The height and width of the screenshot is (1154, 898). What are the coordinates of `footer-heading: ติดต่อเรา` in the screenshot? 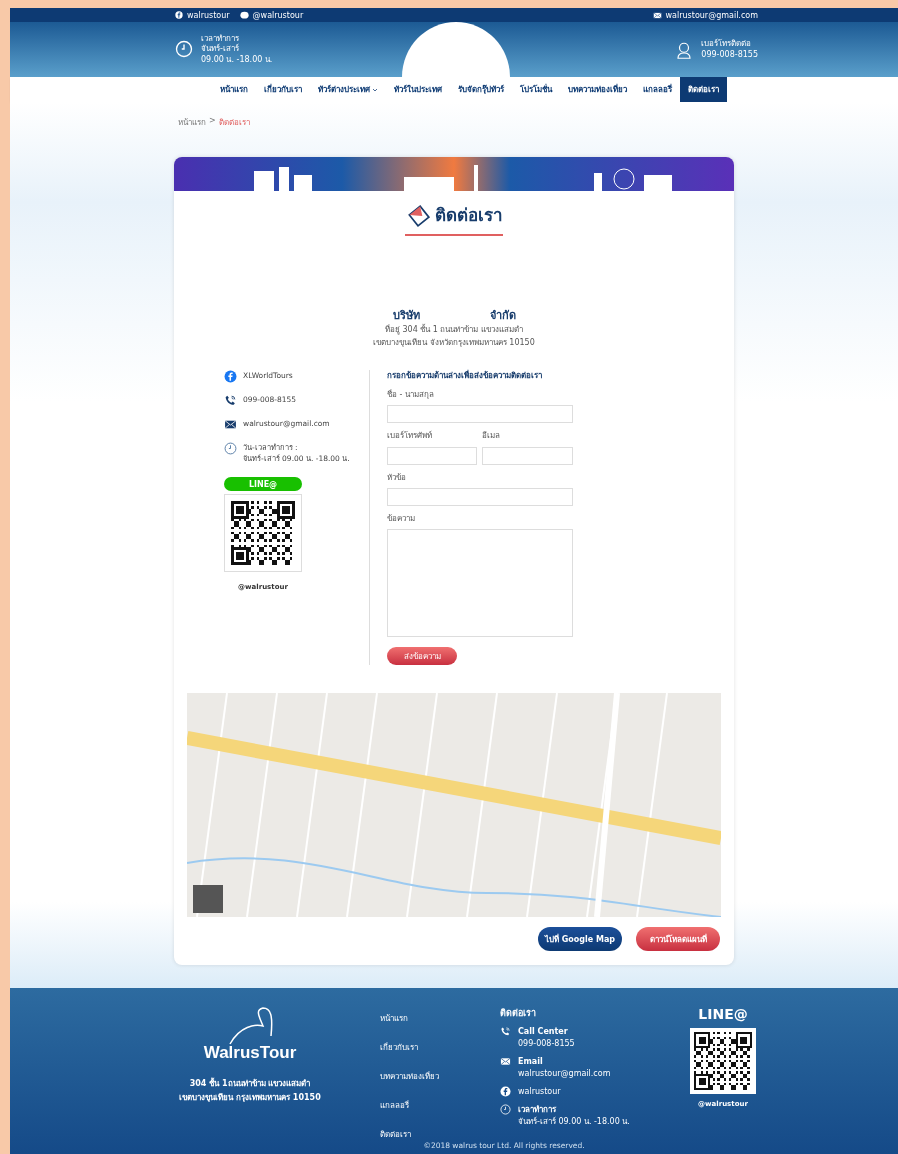 It's located at (518, 1013).